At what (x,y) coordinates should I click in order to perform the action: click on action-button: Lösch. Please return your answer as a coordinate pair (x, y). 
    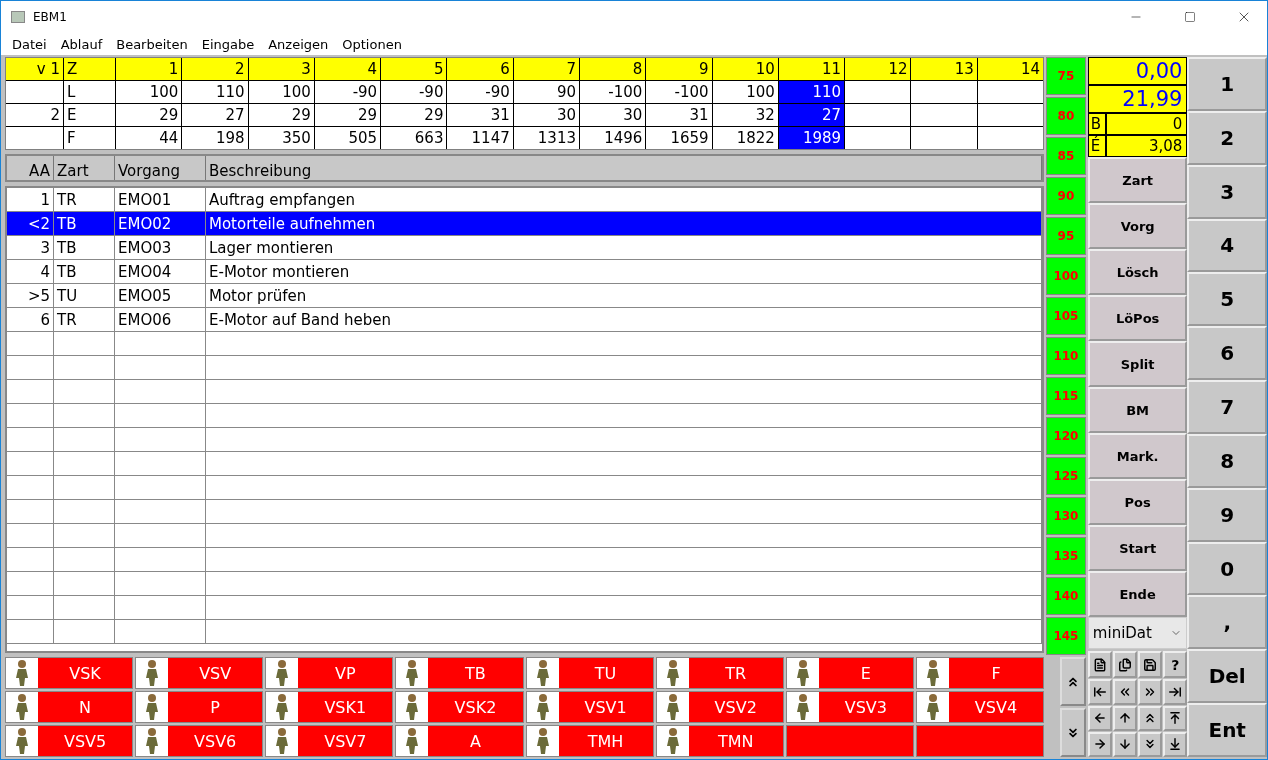
    Looking at the image, I should click on (1137, 272).